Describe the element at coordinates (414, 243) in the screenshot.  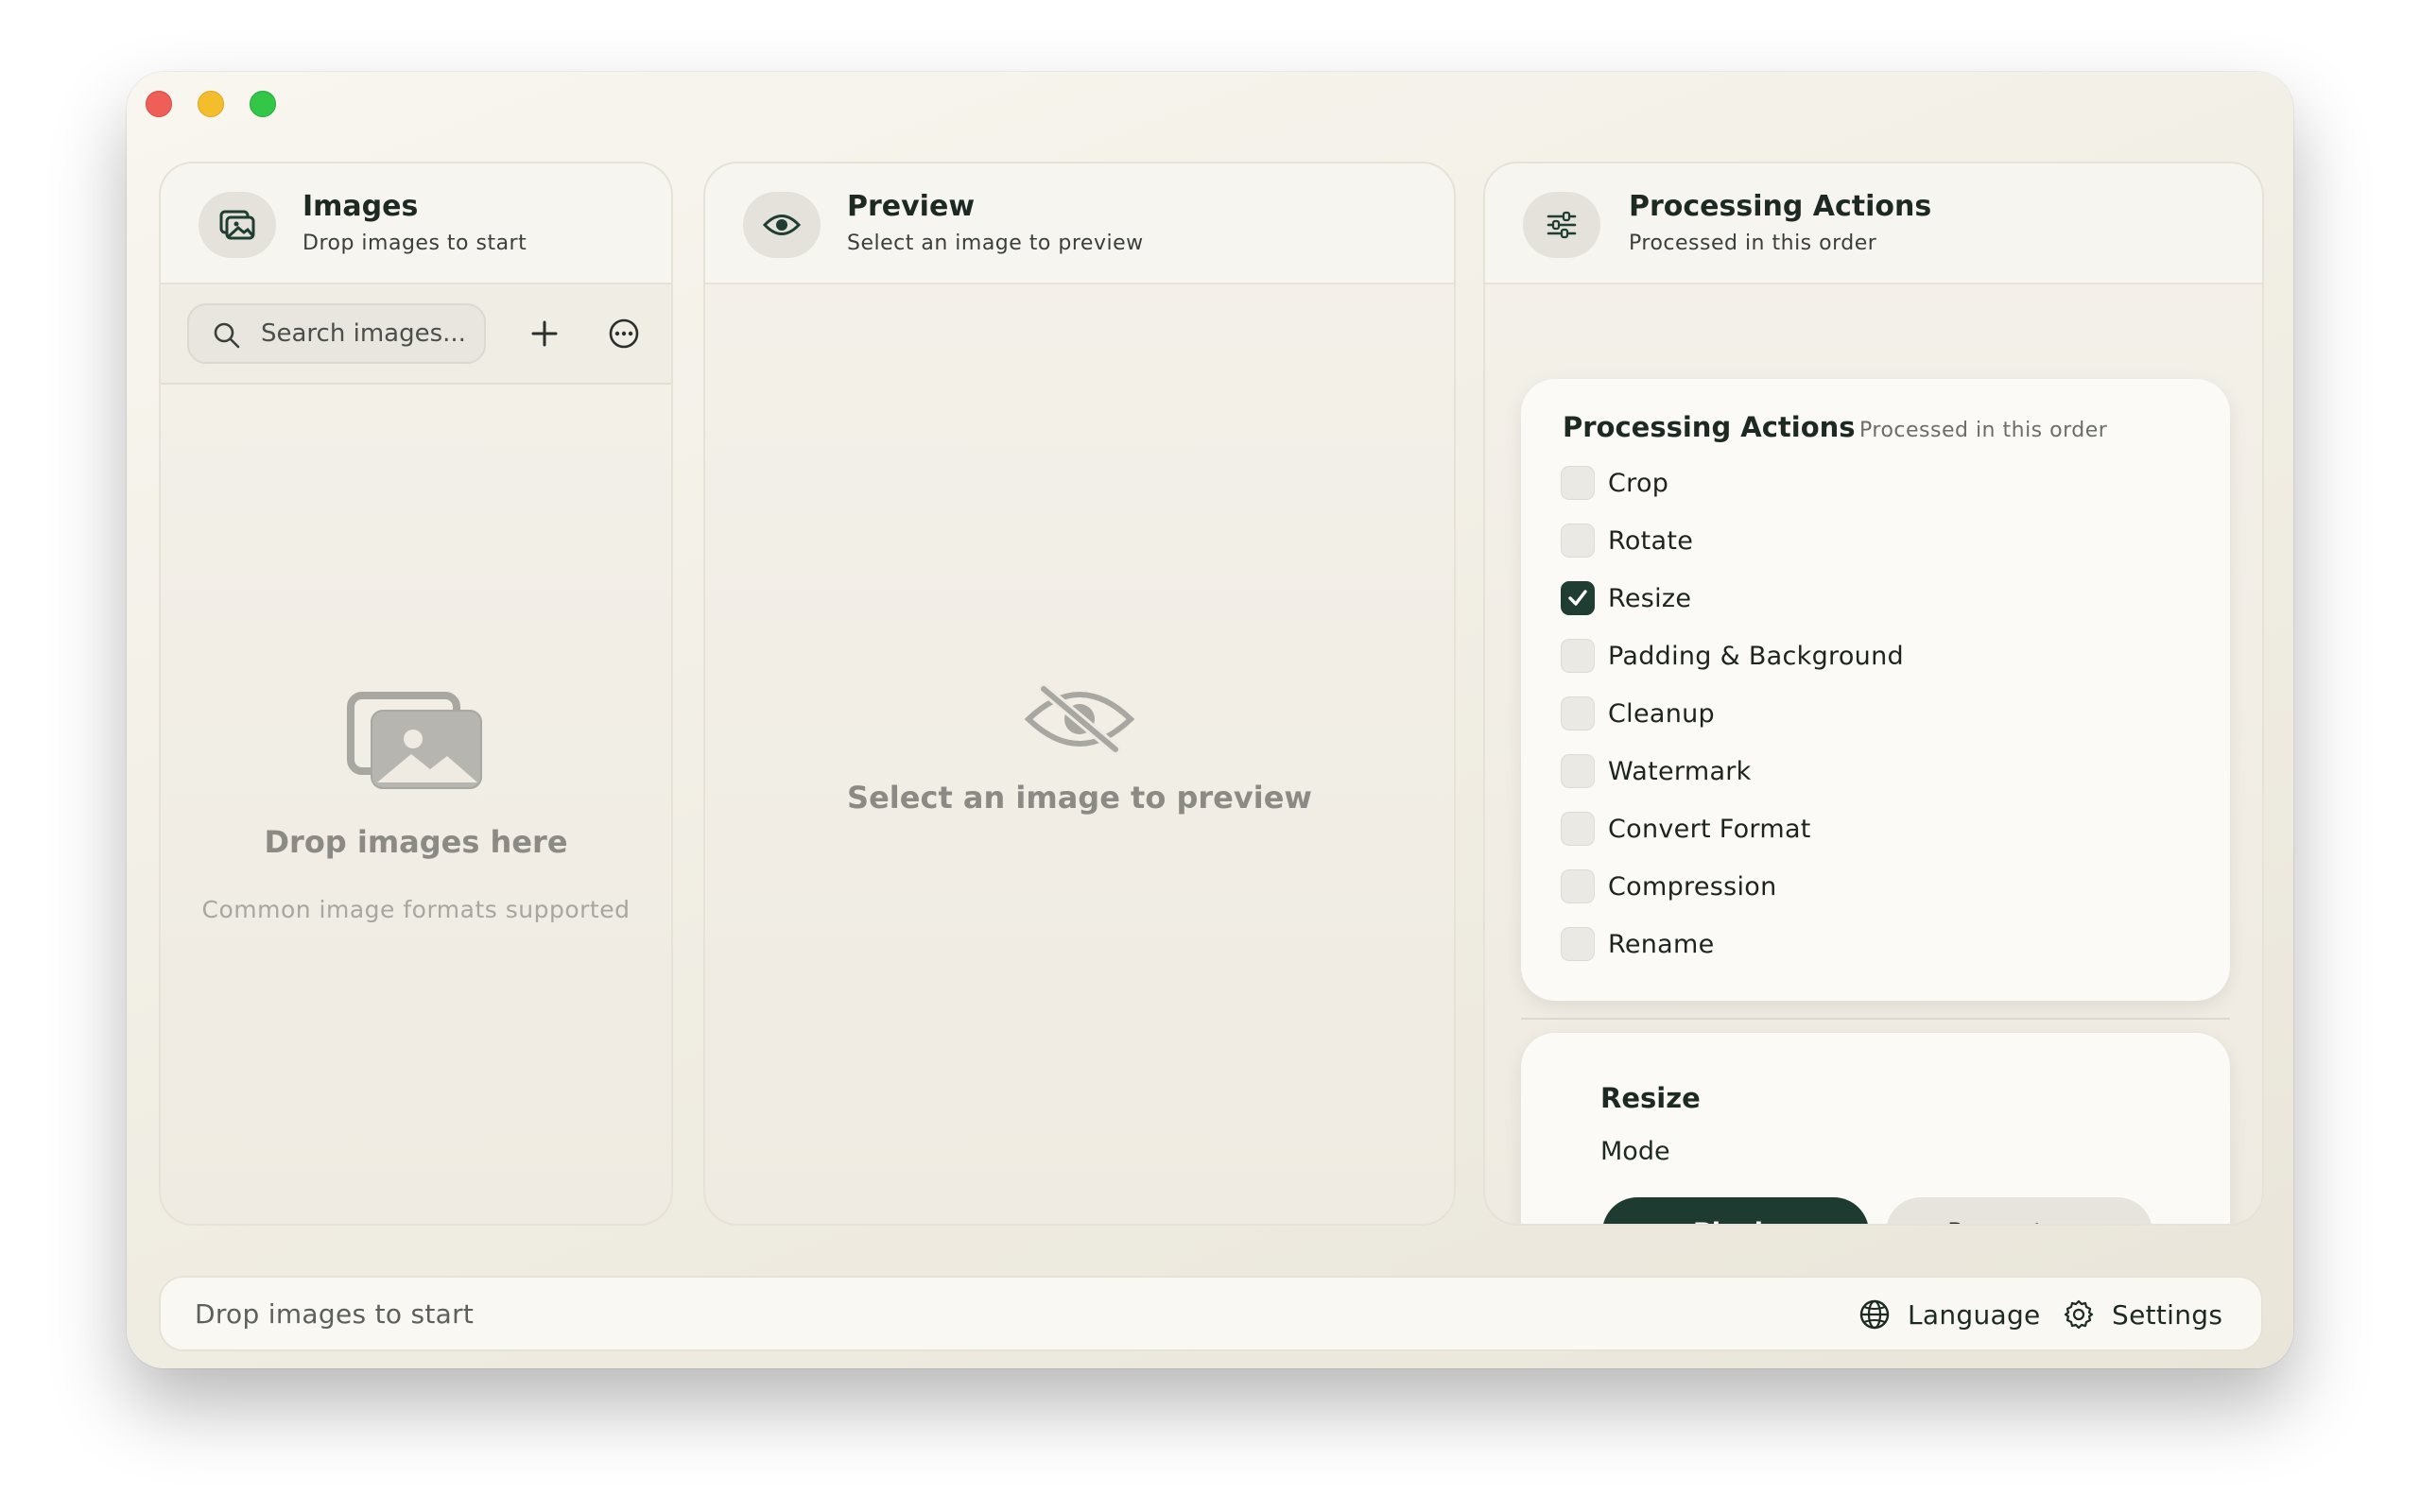
I see `images-panel-subtitle: Drop images to start` at that location.